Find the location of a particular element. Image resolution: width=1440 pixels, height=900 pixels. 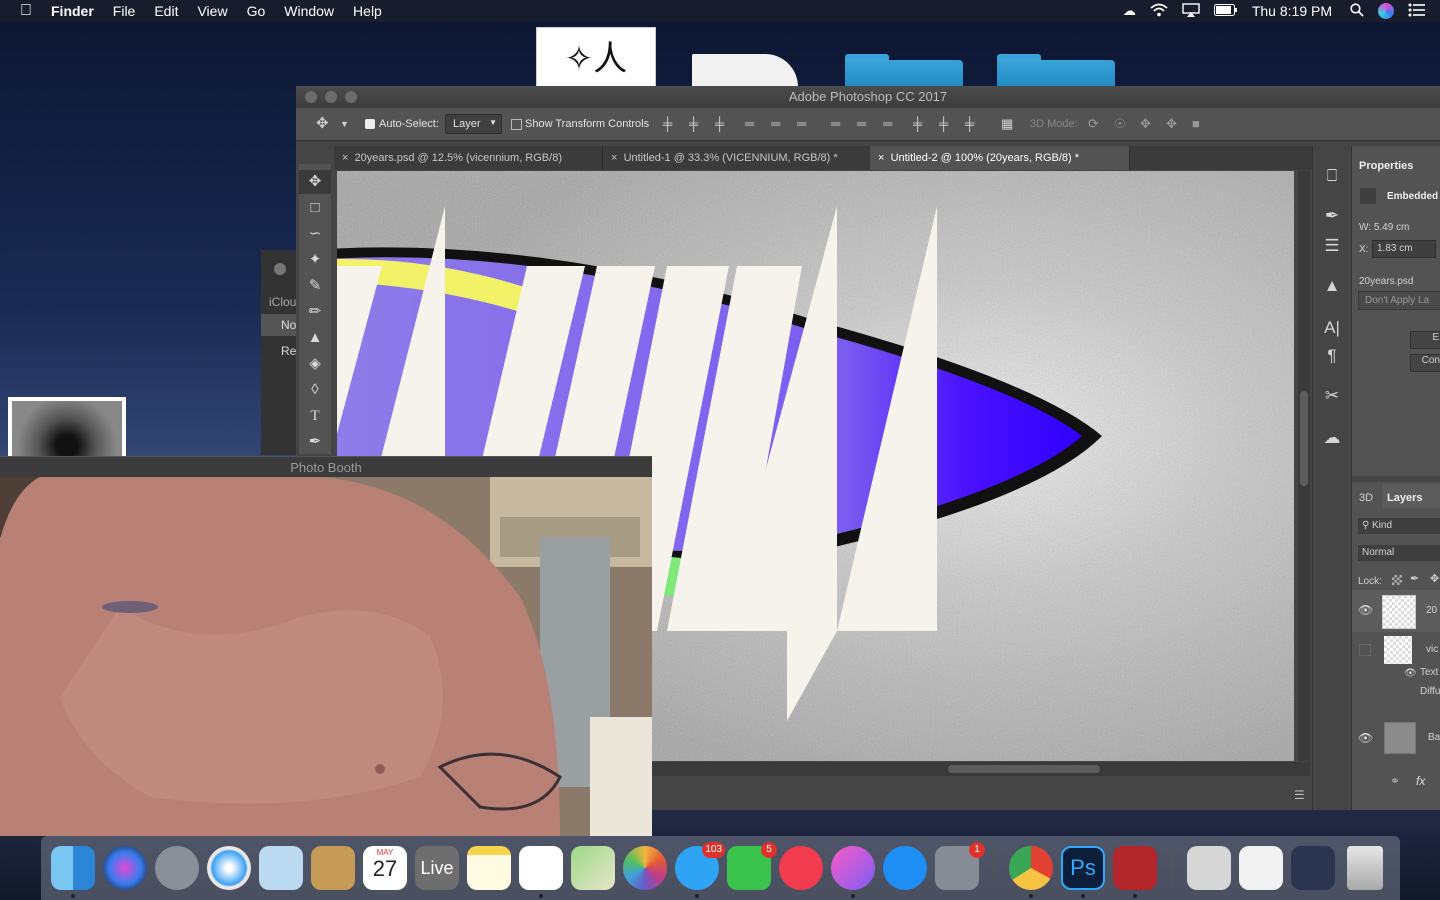

desktop-photo-icon is located at coordinates (67, 427).